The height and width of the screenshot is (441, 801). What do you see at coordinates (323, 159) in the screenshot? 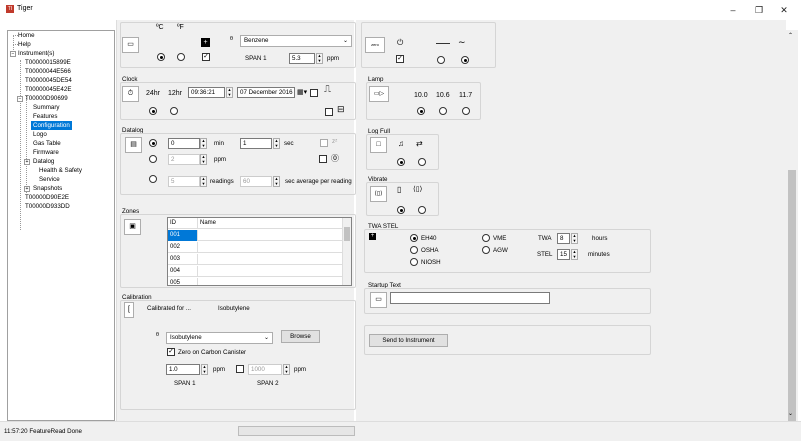
I see `datalog-alarm-checkbox` at bounding box center [323, 159].